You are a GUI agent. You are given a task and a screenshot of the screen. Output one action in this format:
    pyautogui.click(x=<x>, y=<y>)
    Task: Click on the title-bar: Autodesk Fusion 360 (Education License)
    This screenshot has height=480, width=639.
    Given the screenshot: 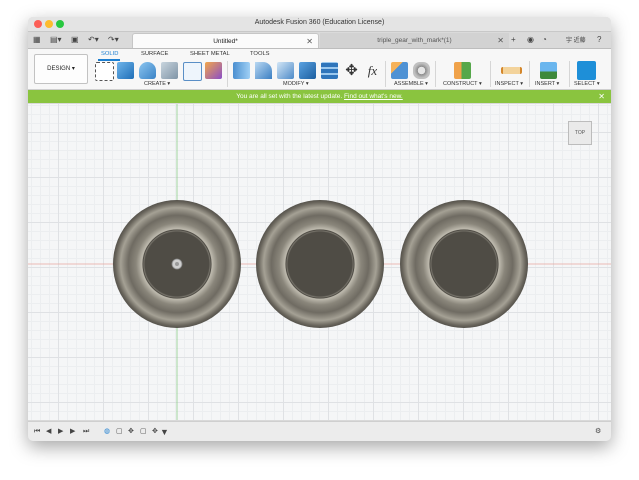 What is the action you would take?
    pyautogui.click(x=319, y=24)
    